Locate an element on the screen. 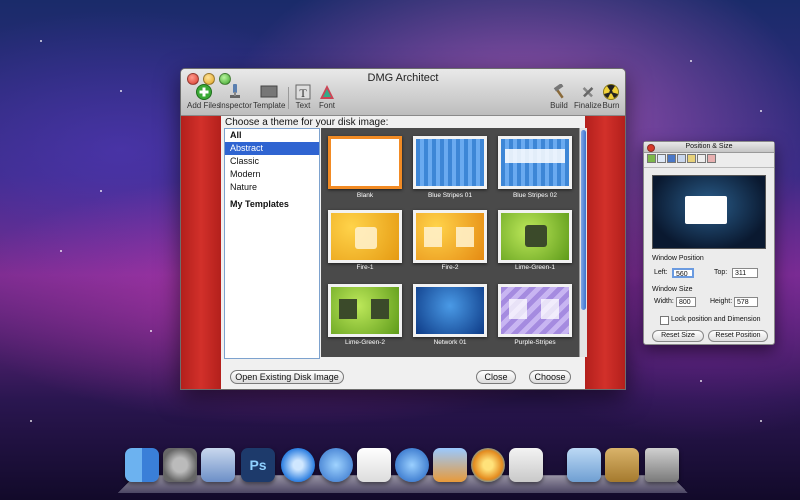 Image resolution: width=800 pixels, height=500 pixels. scrollbar-thumb is located at coordinates (583, 220).